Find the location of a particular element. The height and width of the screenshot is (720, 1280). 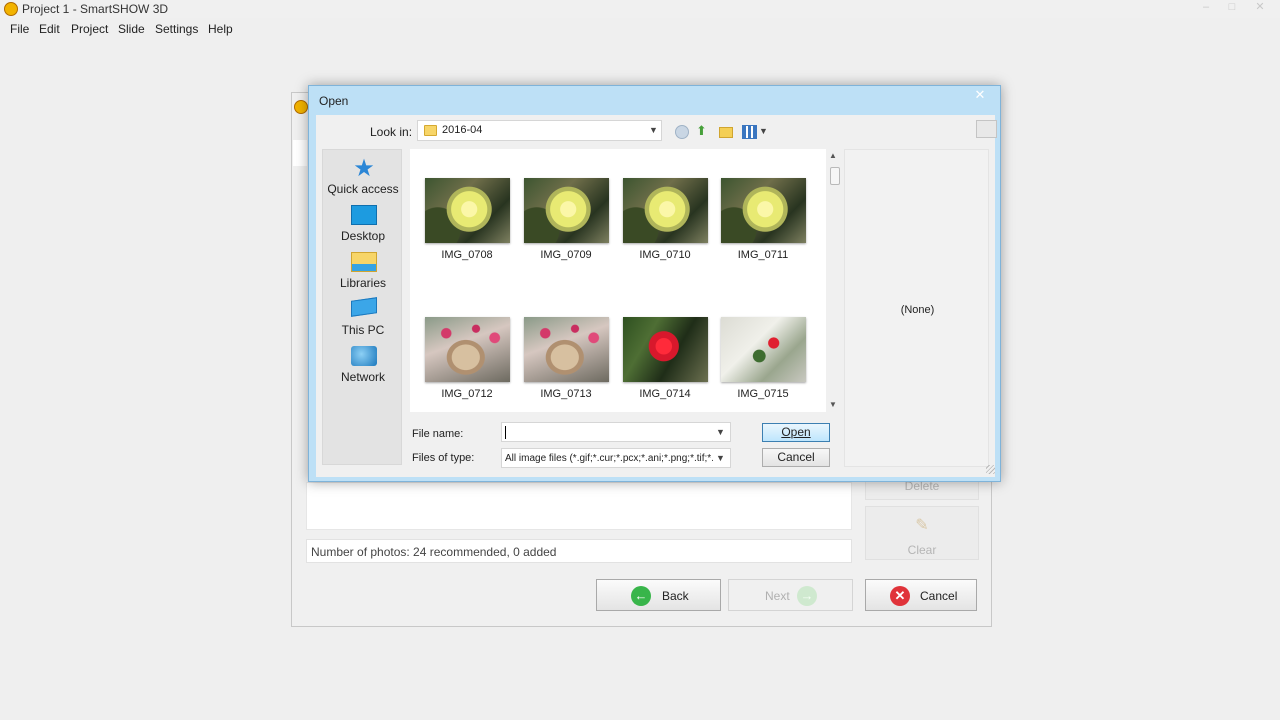

dialog-close-icon: ✕ is located at coordinates (980, 96).